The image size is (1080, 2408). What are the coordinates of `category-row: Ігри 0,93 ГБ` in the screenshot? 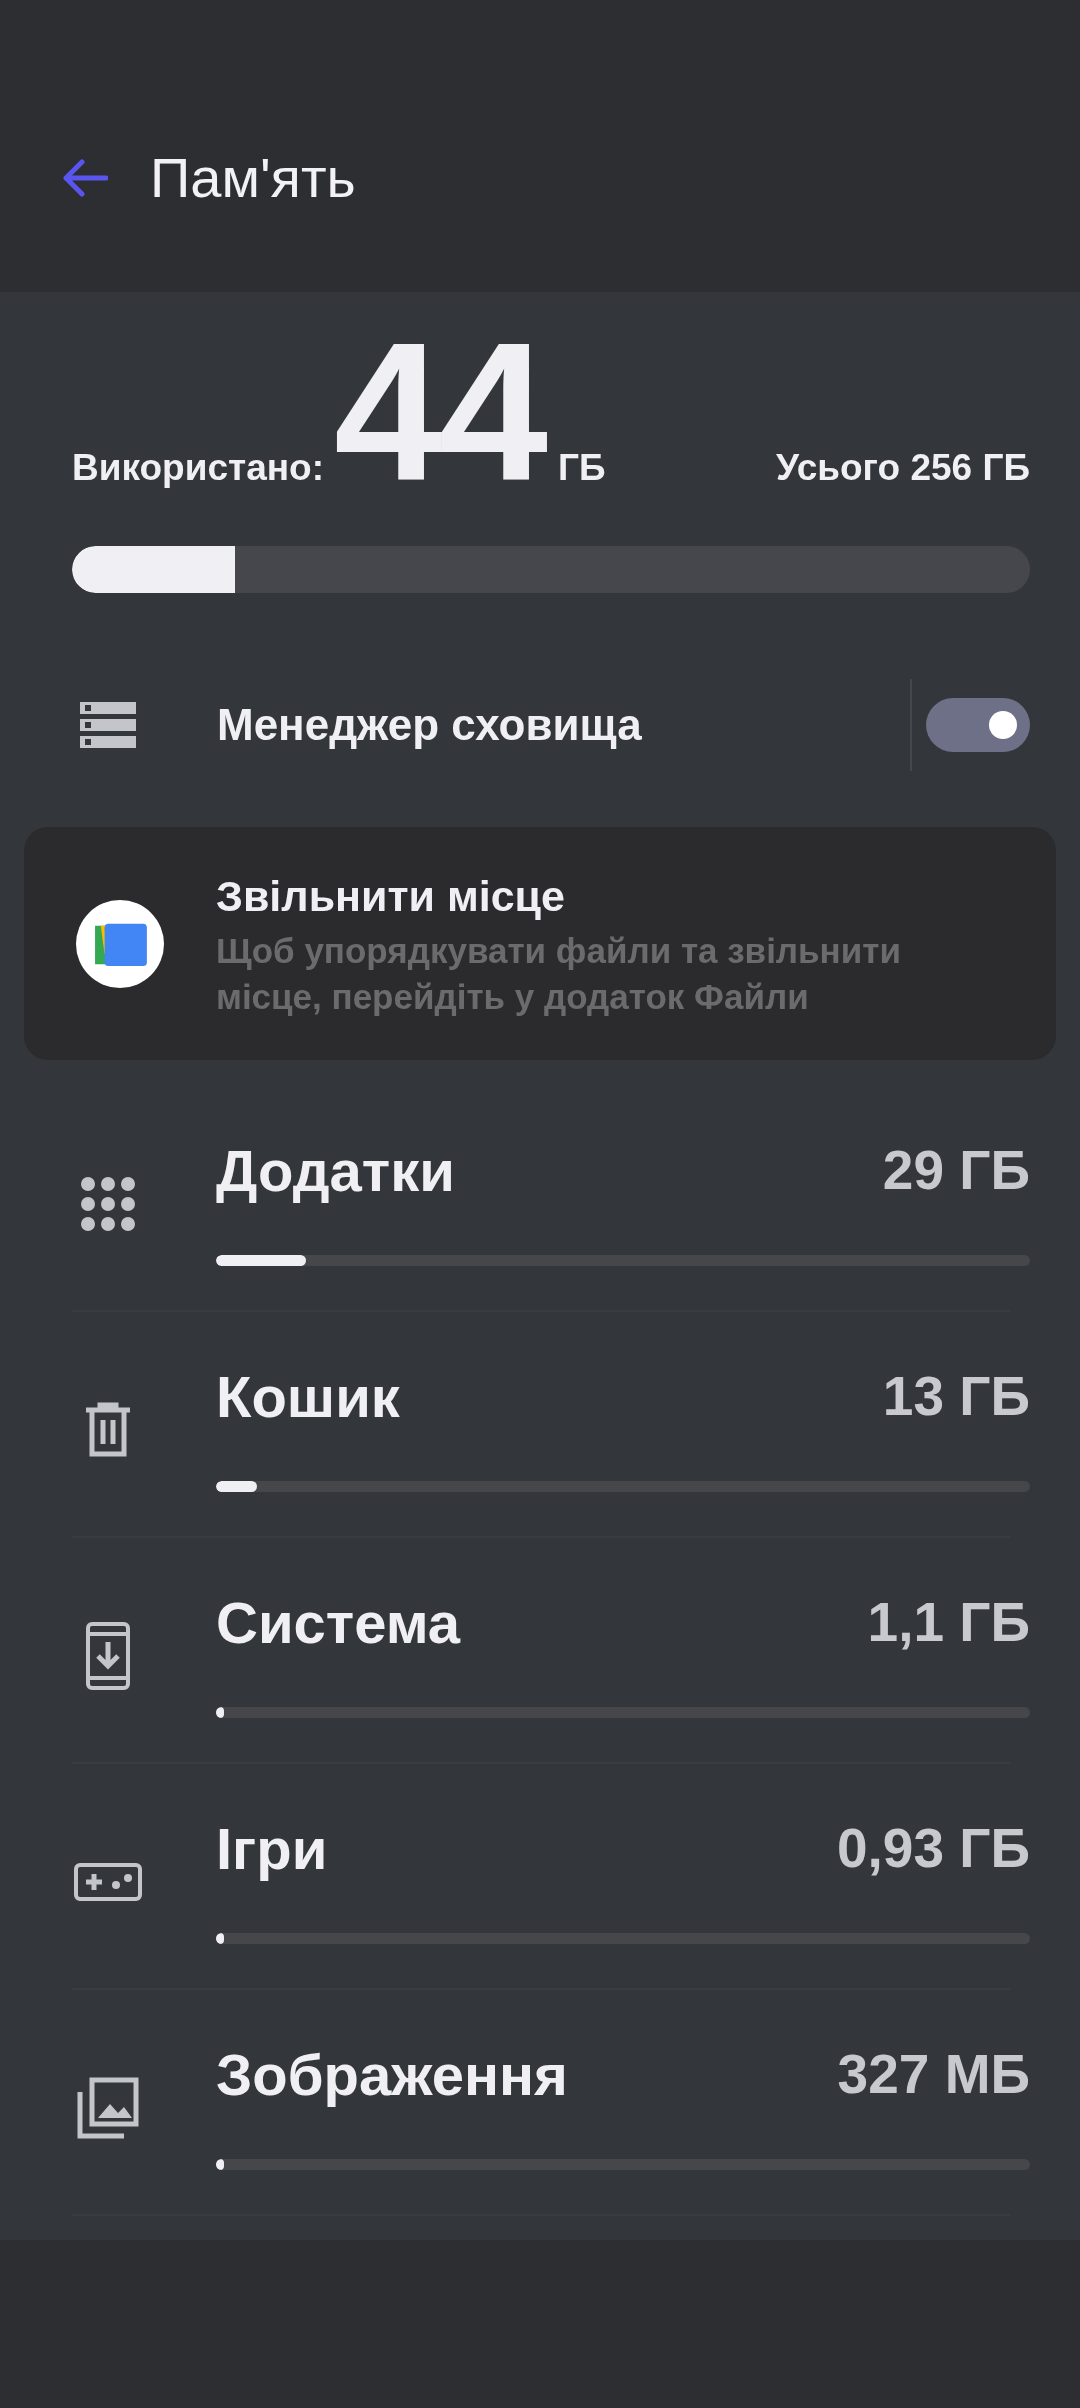 It's located at (515, 1875).